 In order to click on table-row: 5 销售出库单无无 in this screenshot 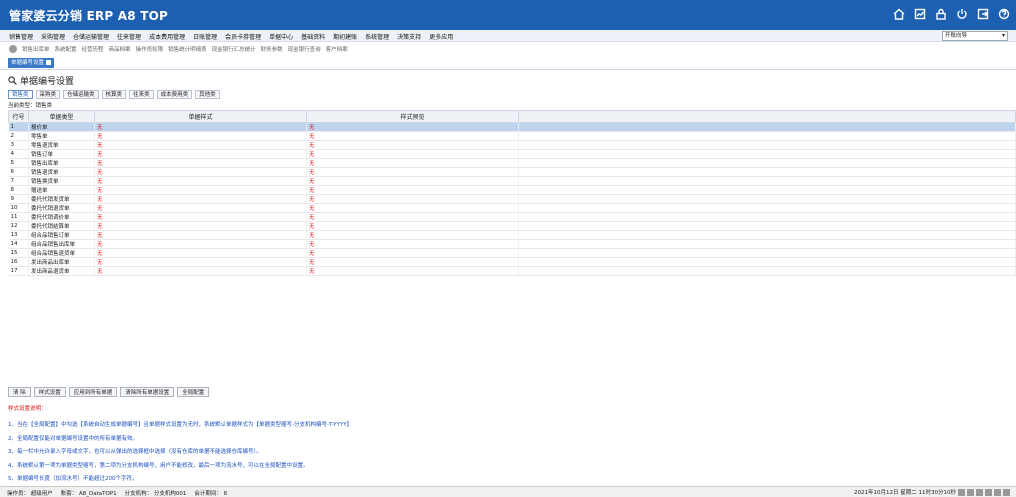, I will do `click(512, 163)`.